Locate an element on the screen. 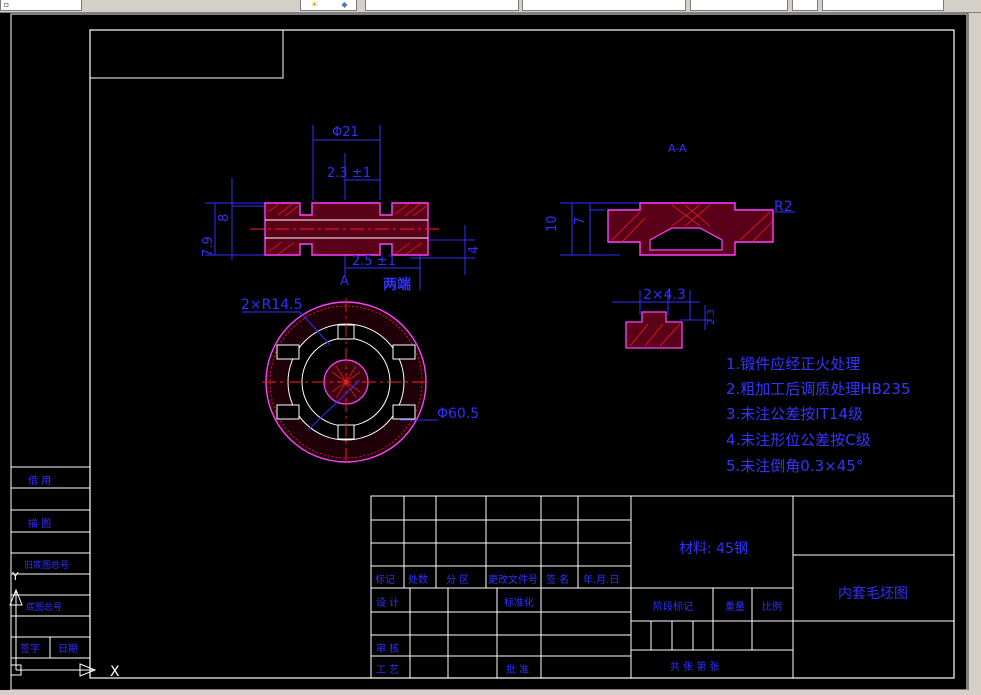 This screenshot has width=981, height=695. note-1: 1.锻件应经正火处理 is located at coordinates (793, 364).